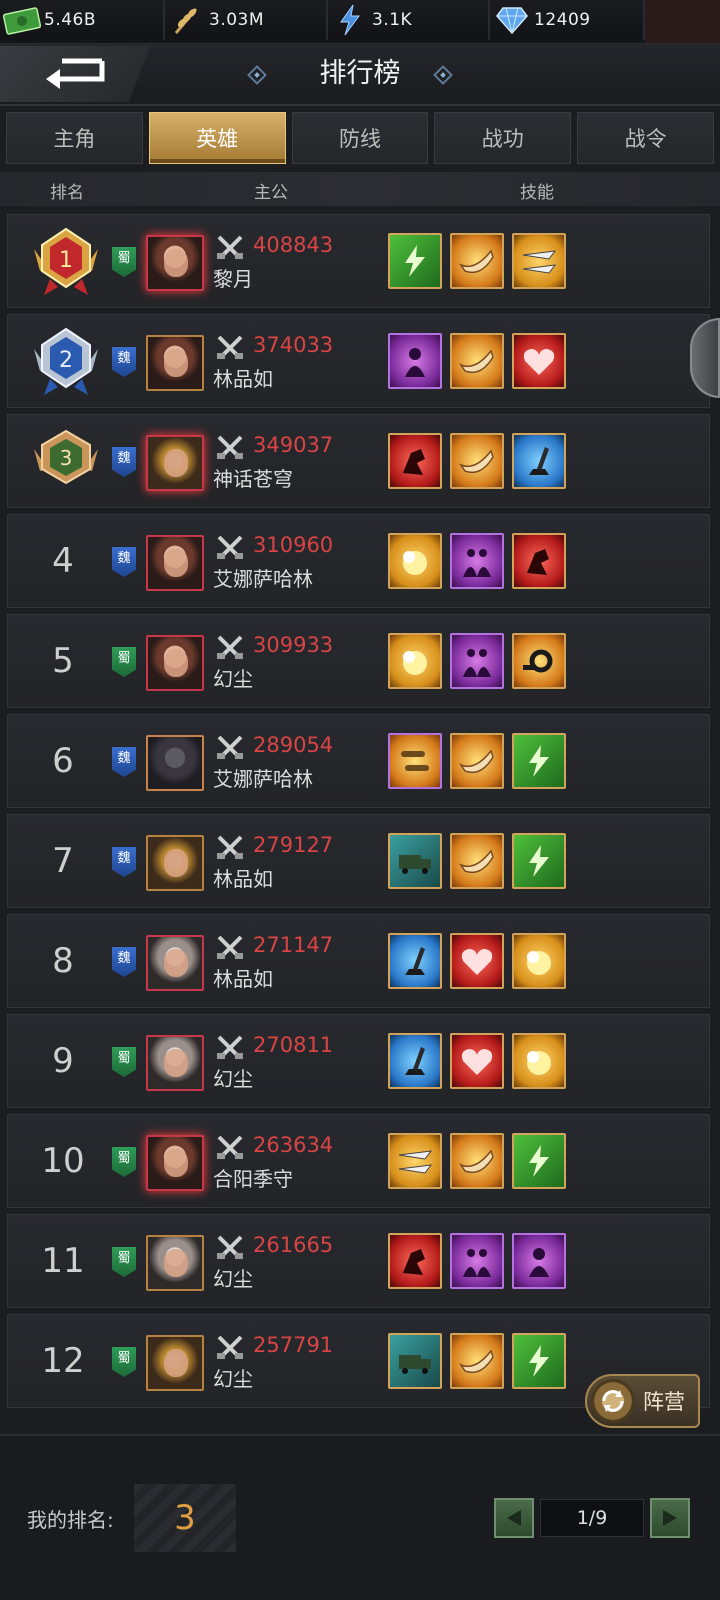 This screenshot has width=720, height=1600. I want to click on tab-battle-pass: 战令, so click(645, 138).